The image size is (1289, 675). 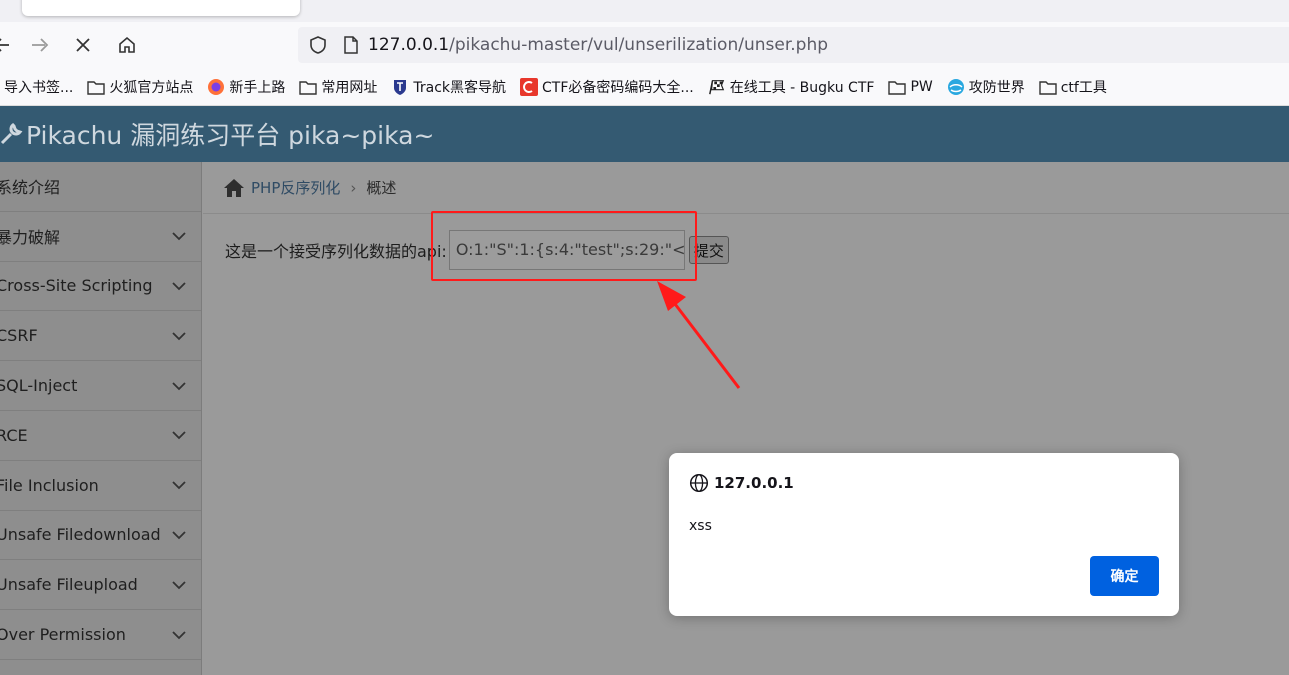 What do you see at coordinates (100, 336) in the screenshot?
I see `sidebar-item-csrf: CSRF` at bounding box center [100, 336].